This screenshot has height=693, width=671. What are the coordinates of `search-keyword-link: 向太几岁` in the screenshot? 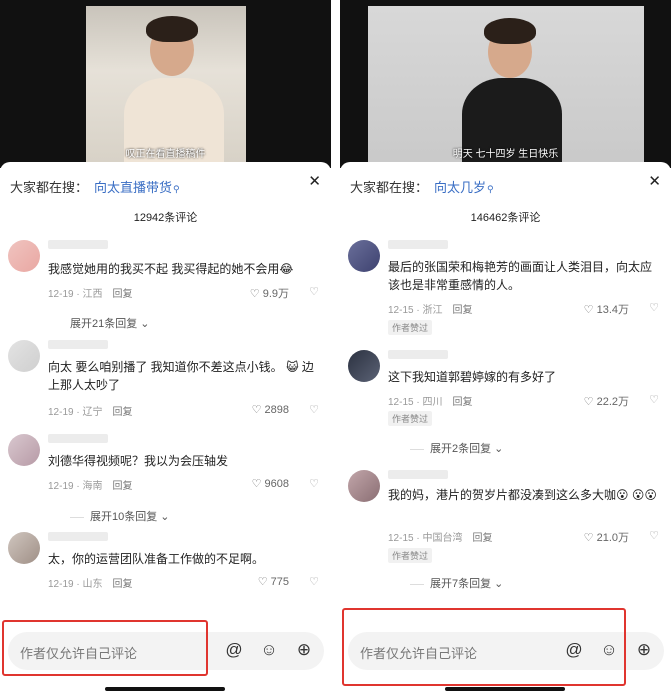 It's located at (460, 187).